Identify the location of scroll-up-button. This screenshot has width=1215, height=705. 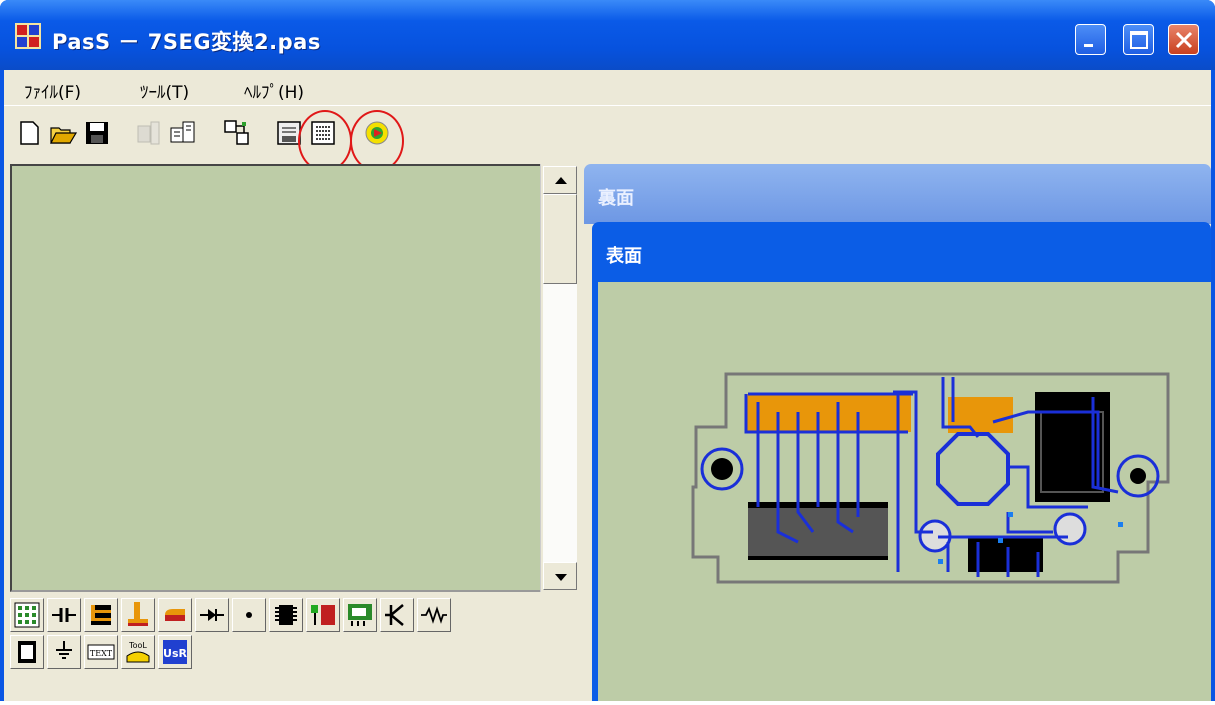
(560, 180).